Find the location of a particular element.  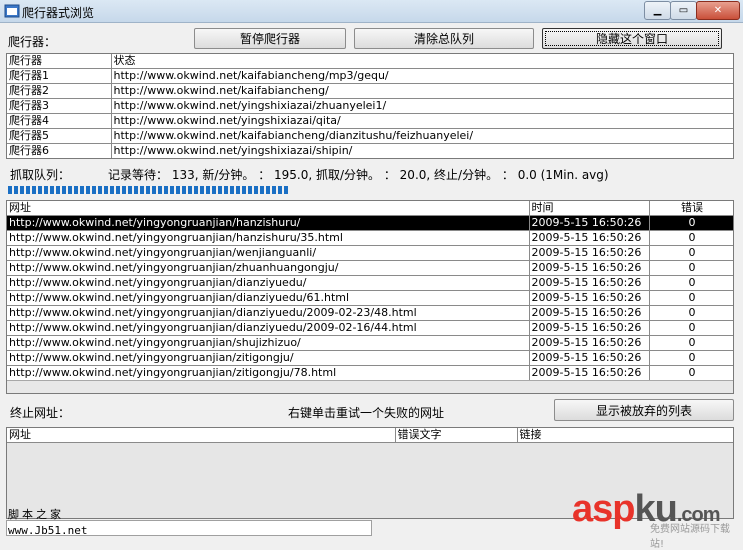

crawler-label: 爬行器： is located at coordinates (32, 42).